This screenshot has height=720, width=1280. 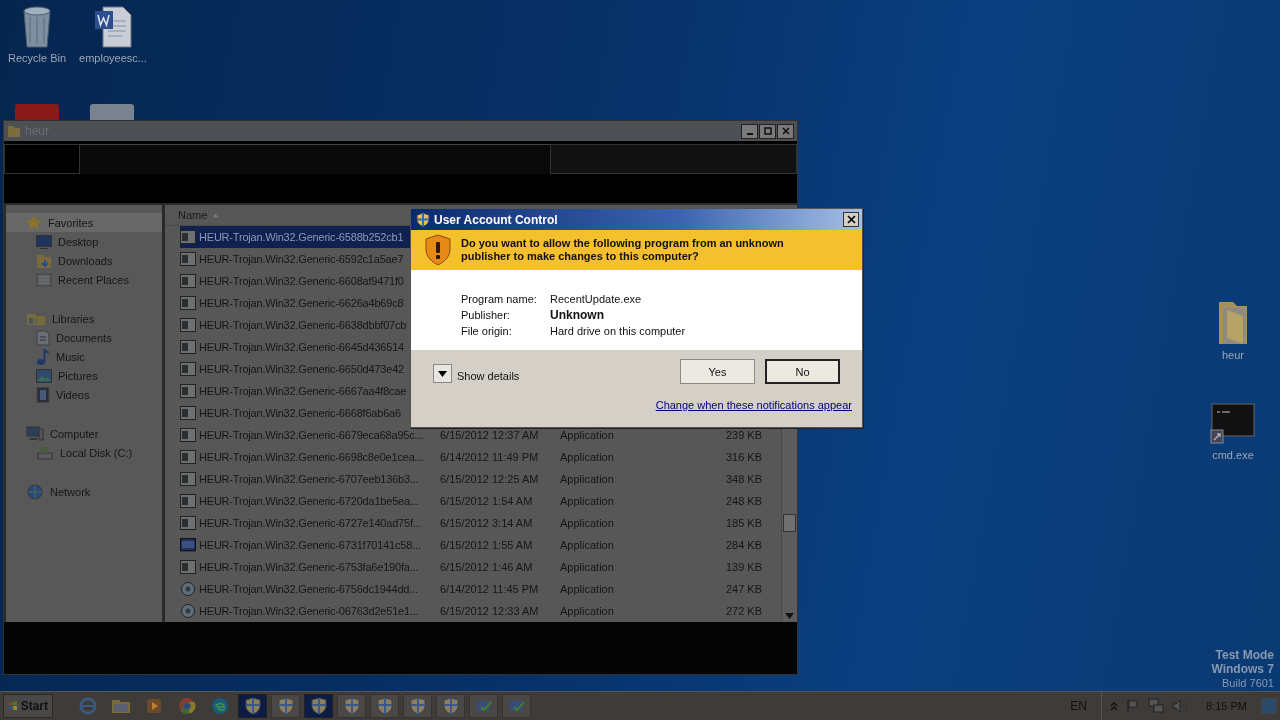 What do you see at coordinates (743, 567) in the screenshot?
I see `size-cell-text: 139 KB` at bounding box center [743, 567].